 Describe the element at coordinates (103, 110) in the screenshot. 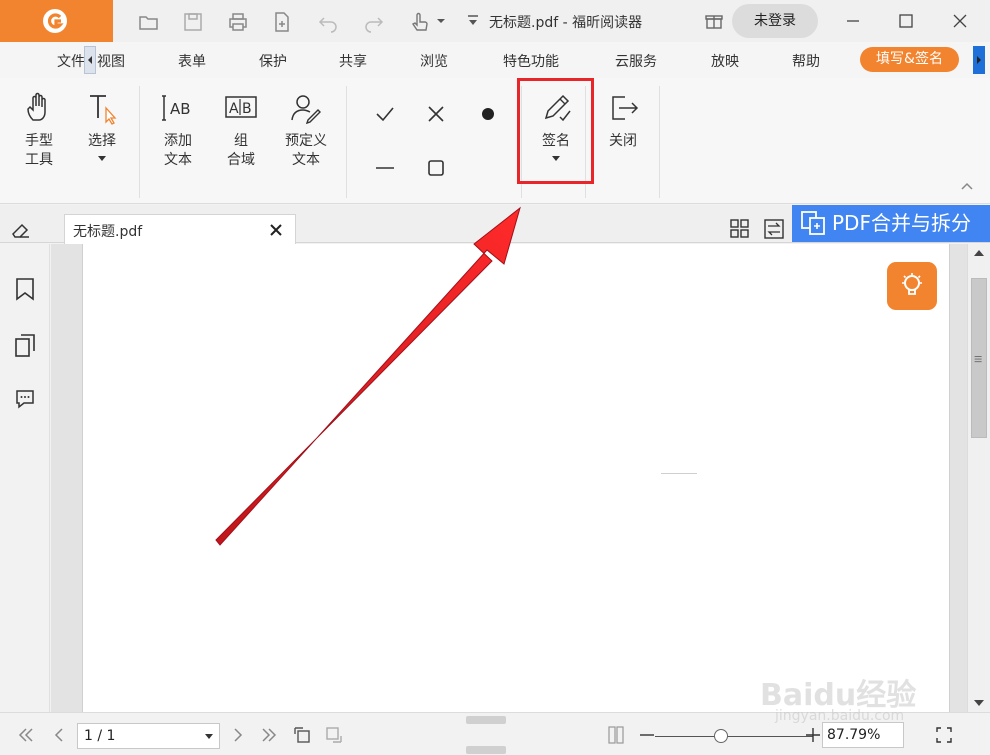

I see `text-select-icon` at that location.